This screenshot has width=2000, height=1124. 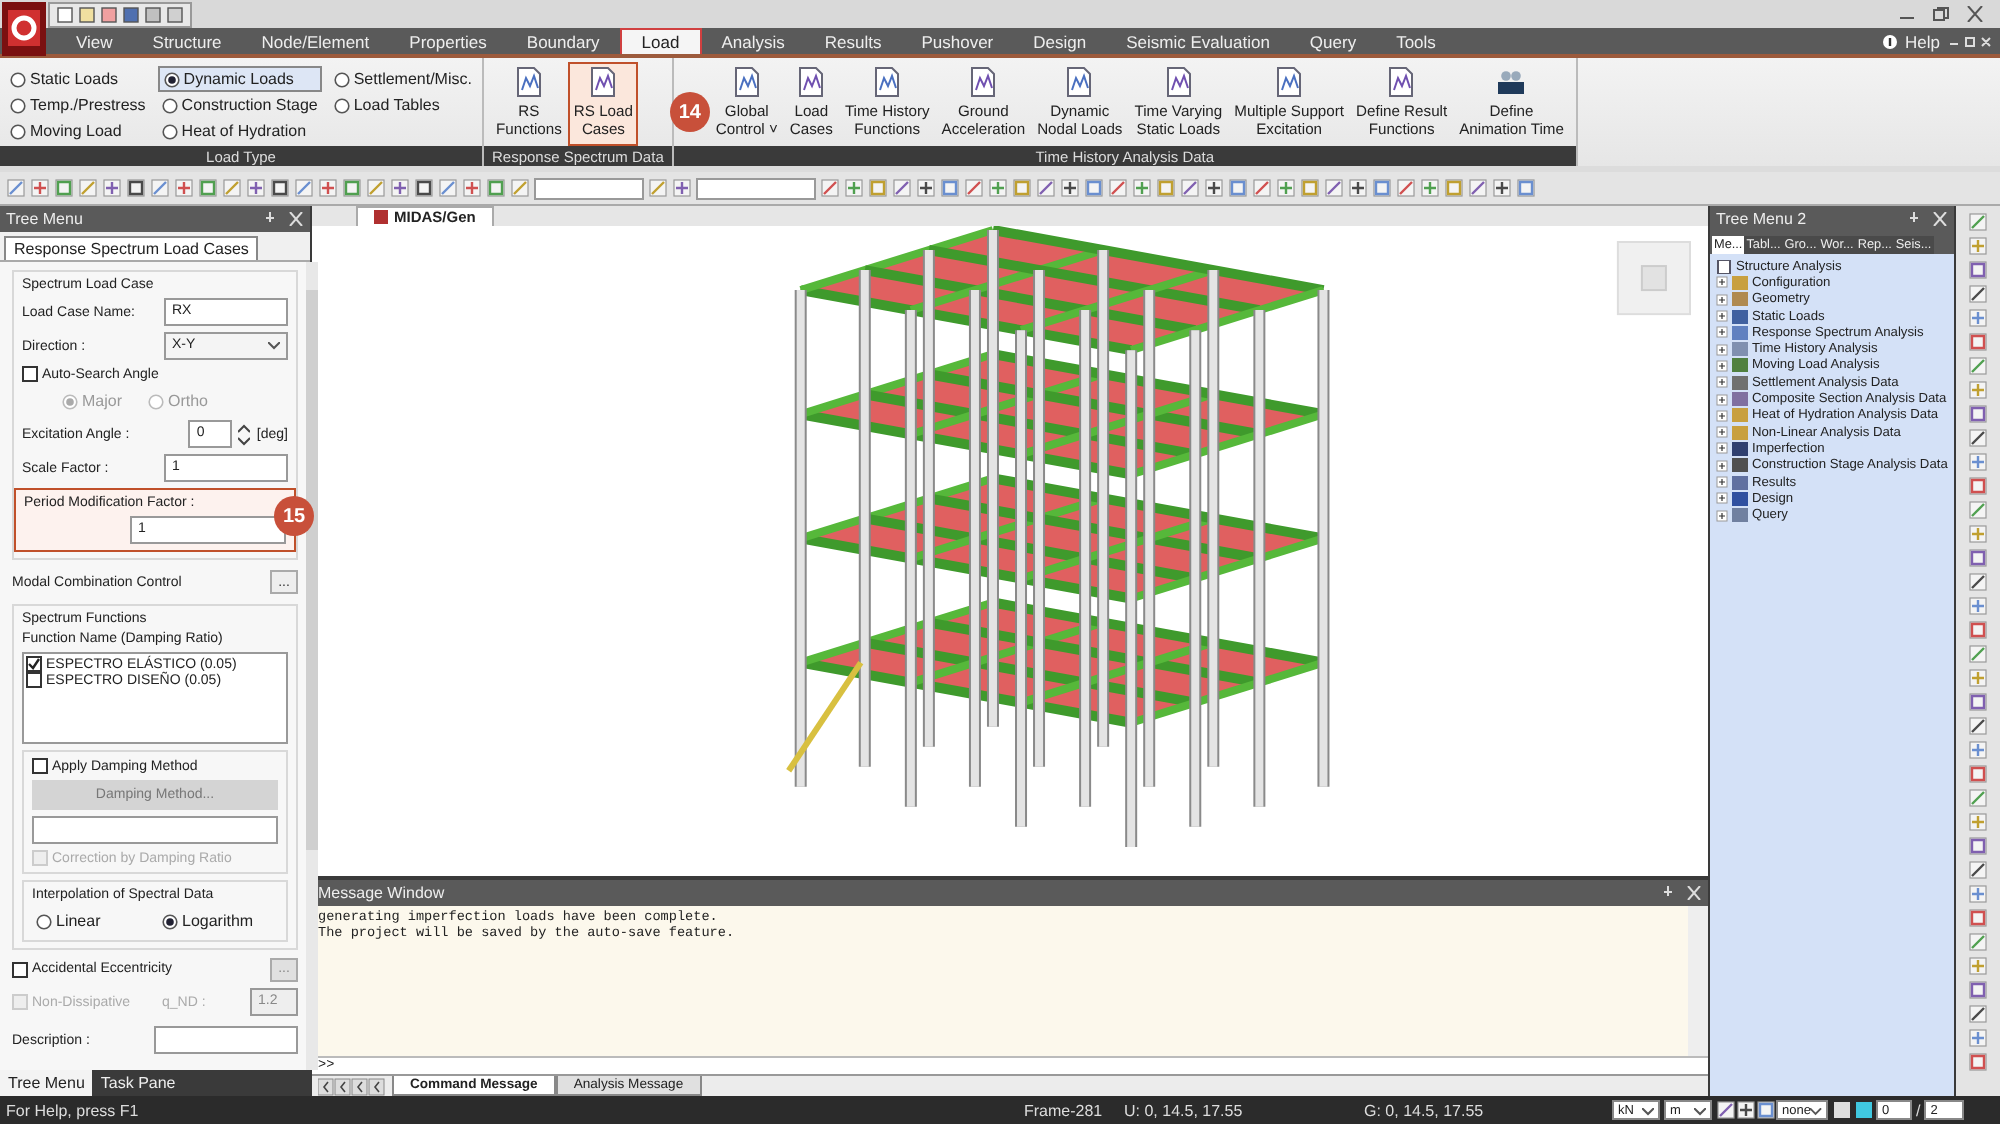 What do you see at coordinates (78, 79) in the screenshot?
I see `load-type-option: Static Loads` at bounding box center [78, 79].